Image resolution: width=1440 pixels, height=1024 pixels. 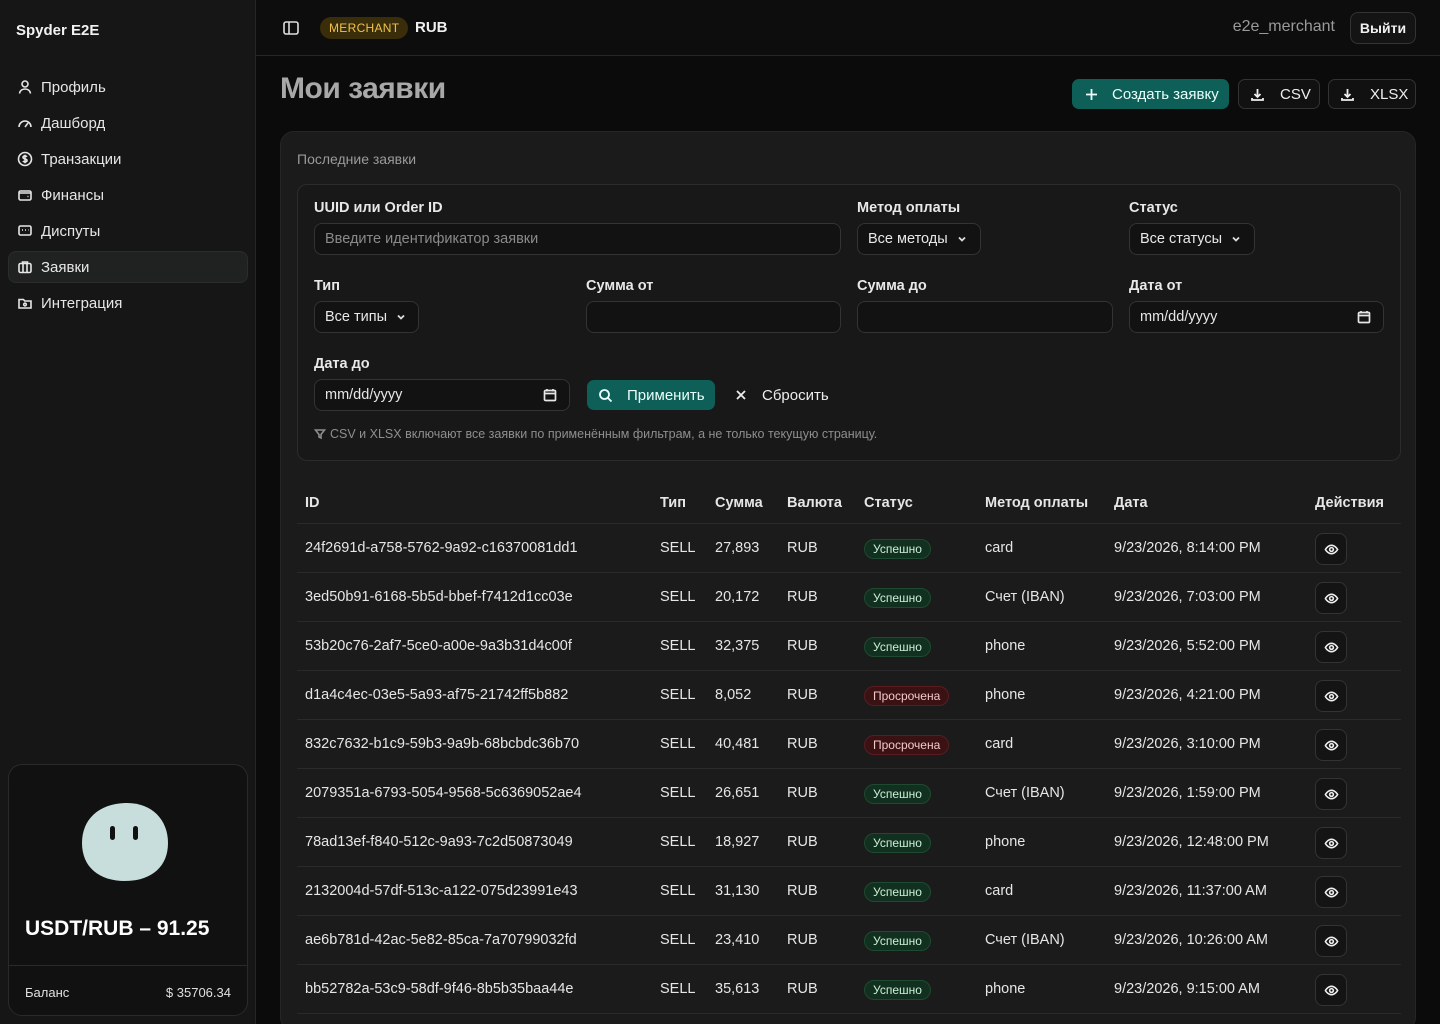 What do you see at coordinates (1187, 597) in the screenshot?
I see `cell-date: 9/23/2026, 7:03:00 PM` at bounding box center [1187, 597].